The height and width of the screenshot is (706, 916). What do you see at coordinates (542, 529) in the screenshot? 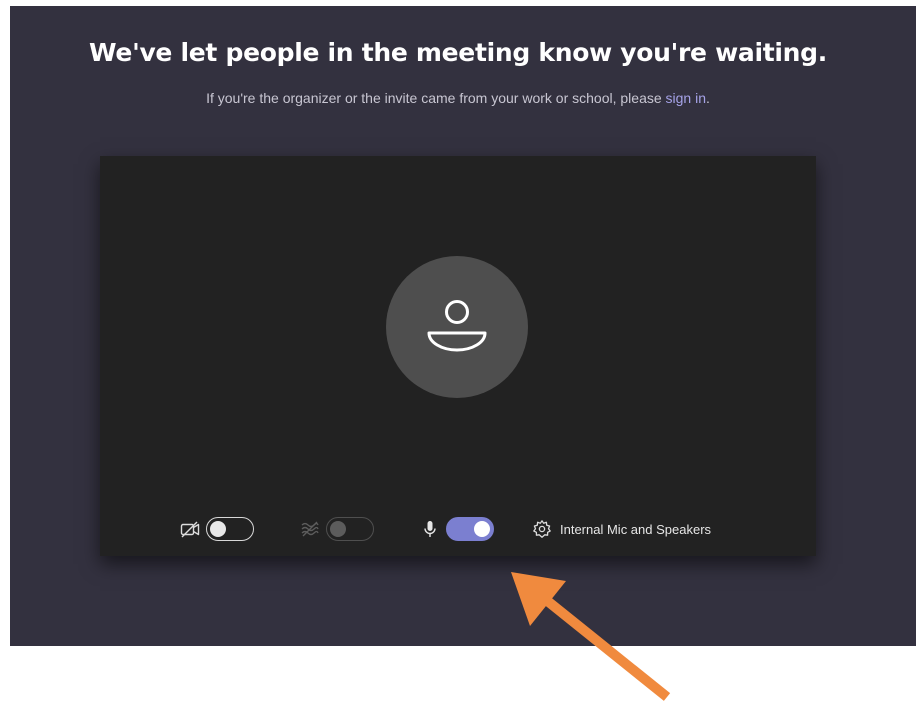
I see `gear-icon` at bounding box center [542, 529].